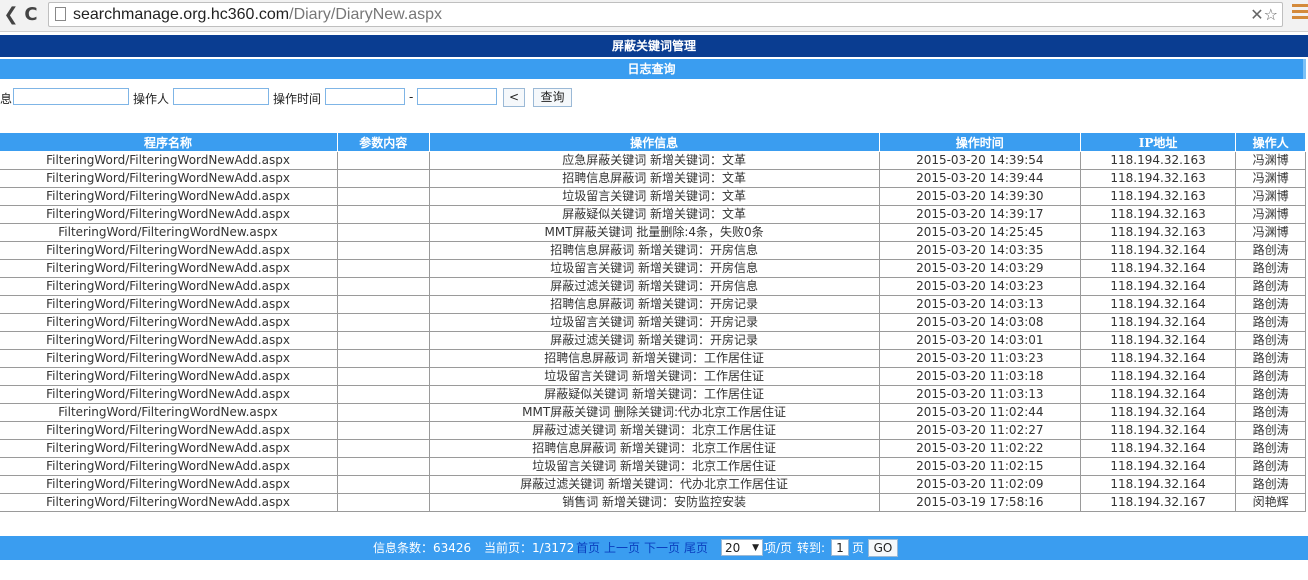  I want to click on goto-page-input: 1, so click(840, 547).